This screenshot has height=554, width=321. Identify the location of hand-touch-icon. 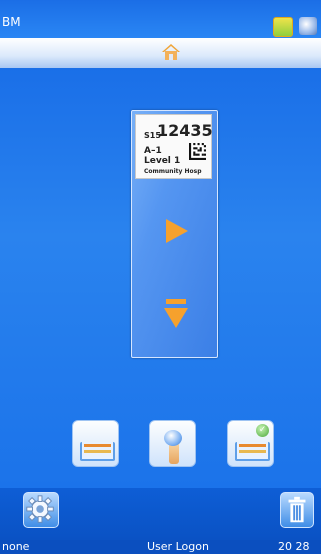
(173, 447).